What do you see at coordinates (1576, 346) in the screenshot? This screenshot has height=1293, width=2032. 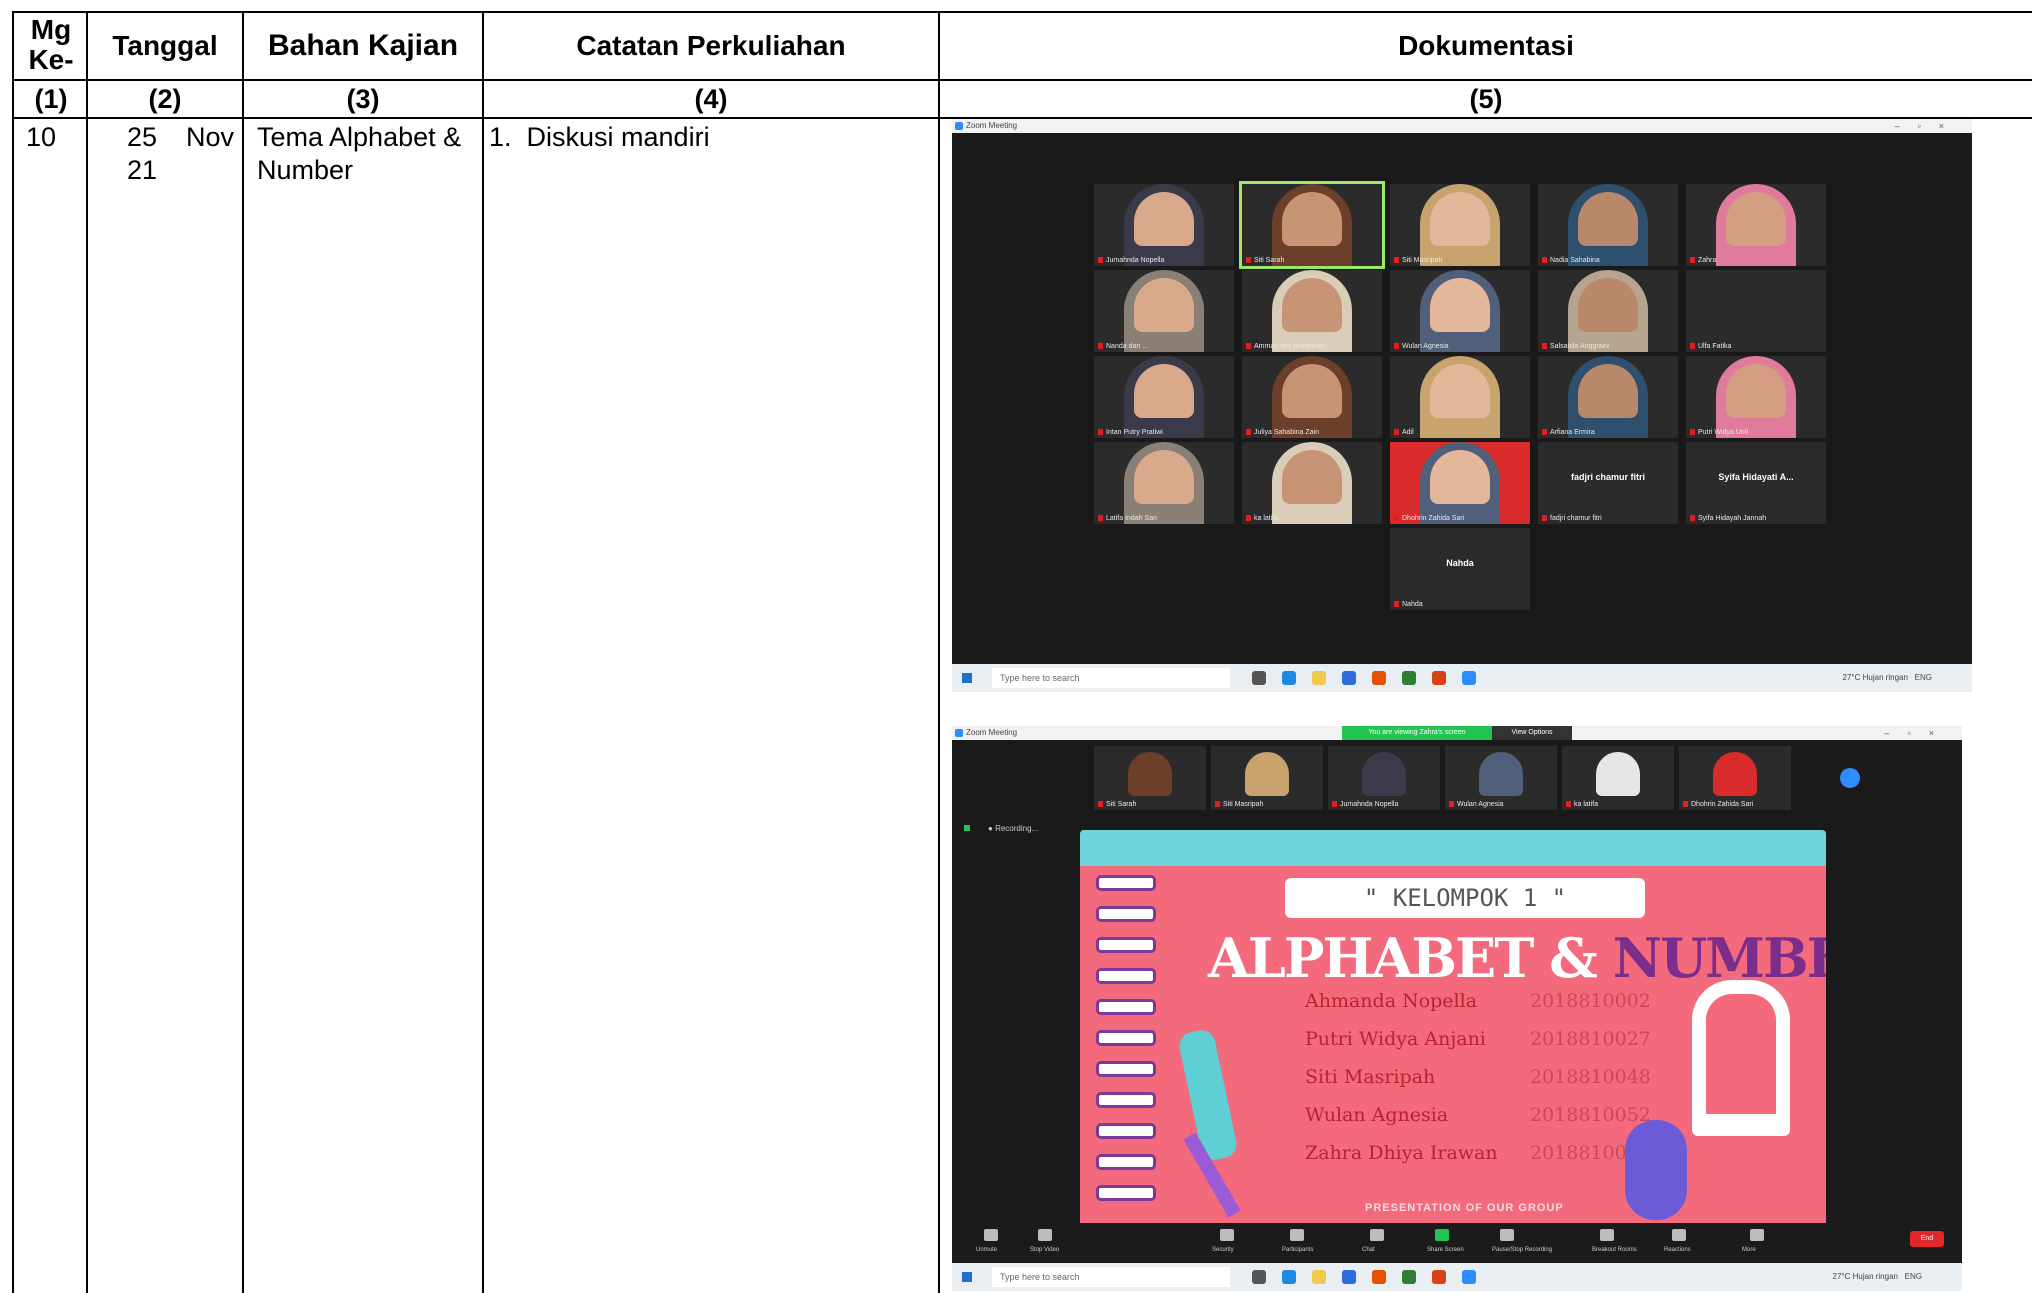 I see `participant-name: Salsabila Anggraini` at bounding box center [1576, 346].